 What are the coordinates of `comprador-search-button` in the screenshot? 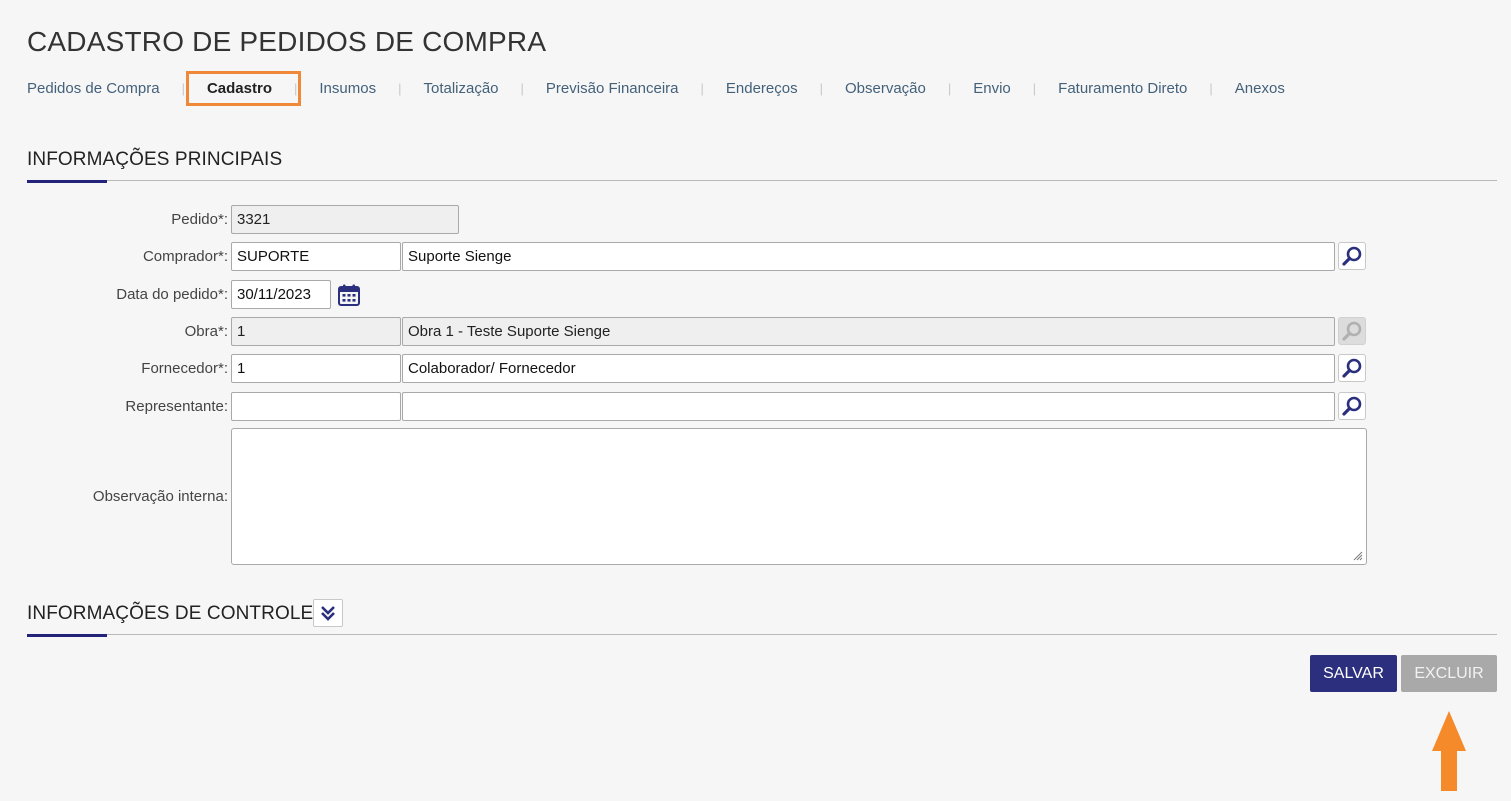 It's located at (1352, 256).